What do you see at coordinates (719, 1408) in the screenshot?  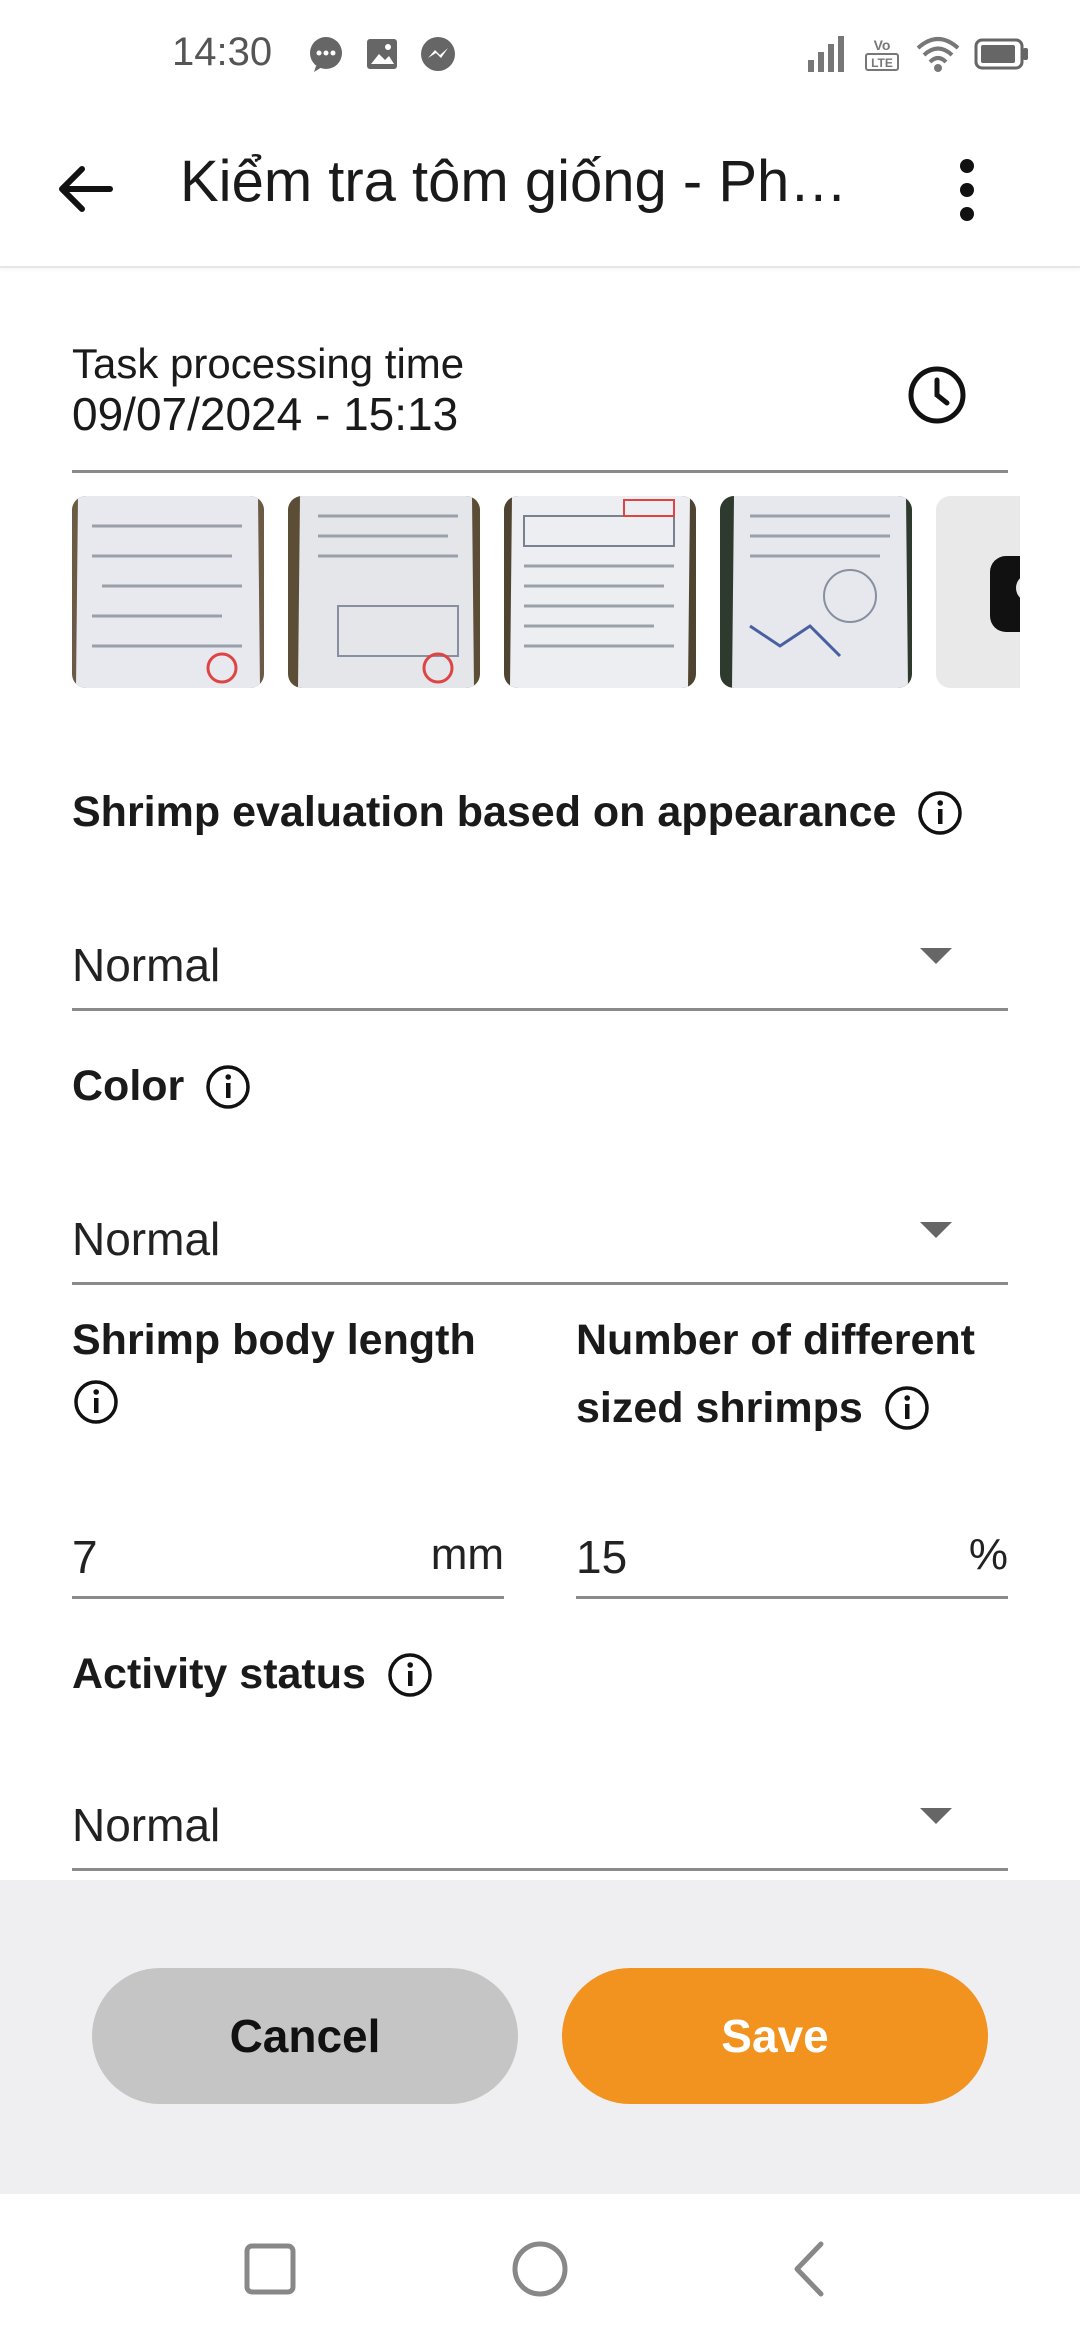 I see `different-sizes-label-line2: sized shrimps` at bounding box center [719, 1408].